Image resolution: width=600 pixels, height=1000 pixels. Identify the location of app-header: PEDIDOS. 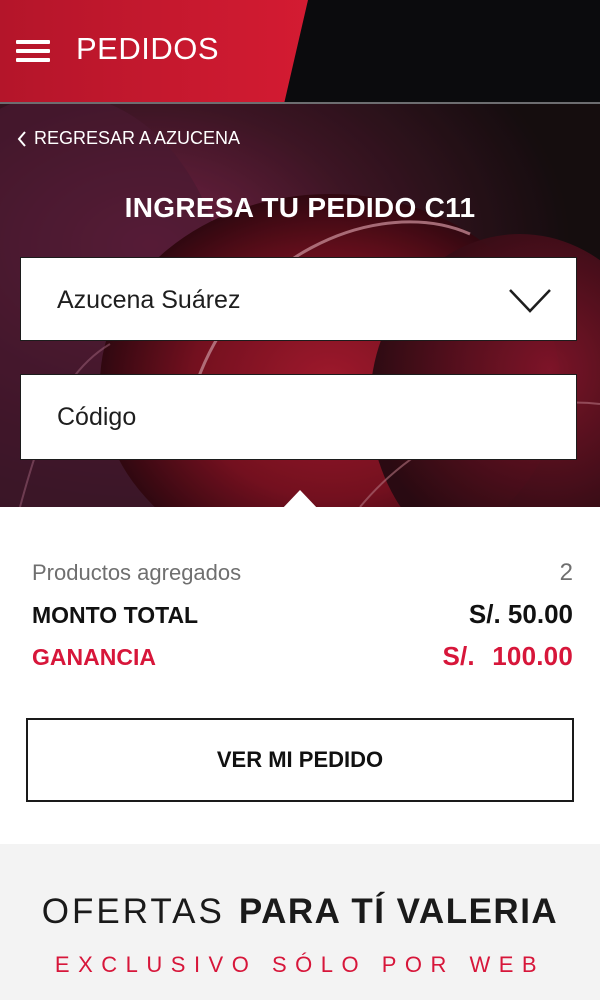
(300, 52).